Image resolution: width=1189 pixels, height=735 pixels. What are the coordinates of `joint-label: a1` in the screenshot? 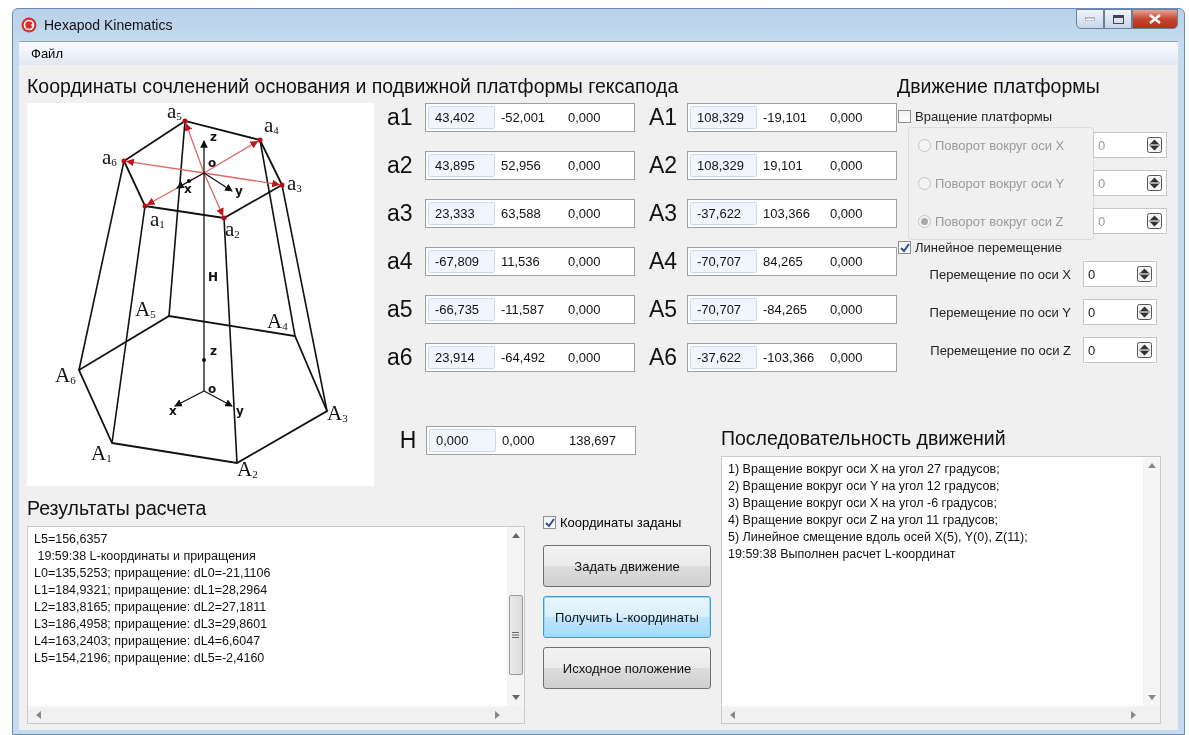 It's located at (400, 117).